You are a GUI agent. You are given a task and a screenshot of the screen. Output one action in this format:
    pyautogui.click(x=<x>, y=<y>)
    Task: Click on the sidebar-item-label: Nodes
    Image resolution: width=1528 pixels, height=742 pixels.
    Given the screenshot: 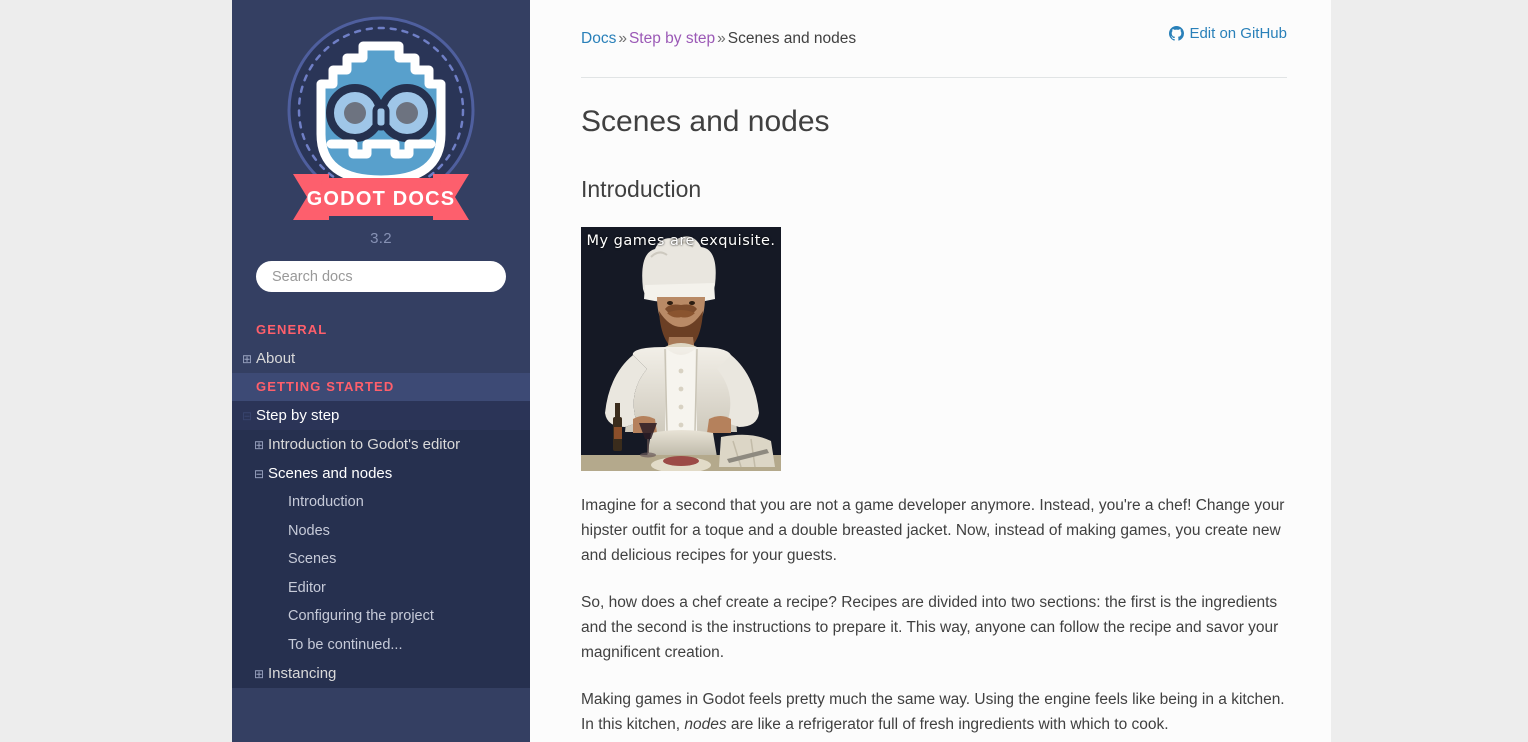 What is the action you would take?
    pyautogui.click(x=309, y=530)
    